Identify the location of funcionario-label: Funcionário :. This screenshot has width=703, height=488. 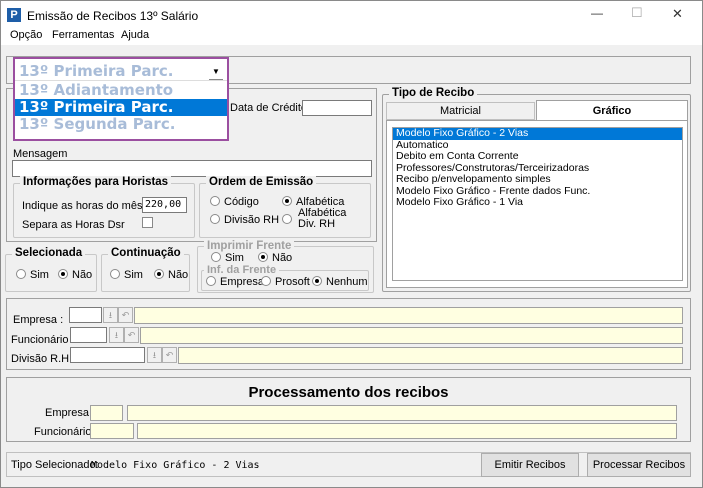
(43, 340).